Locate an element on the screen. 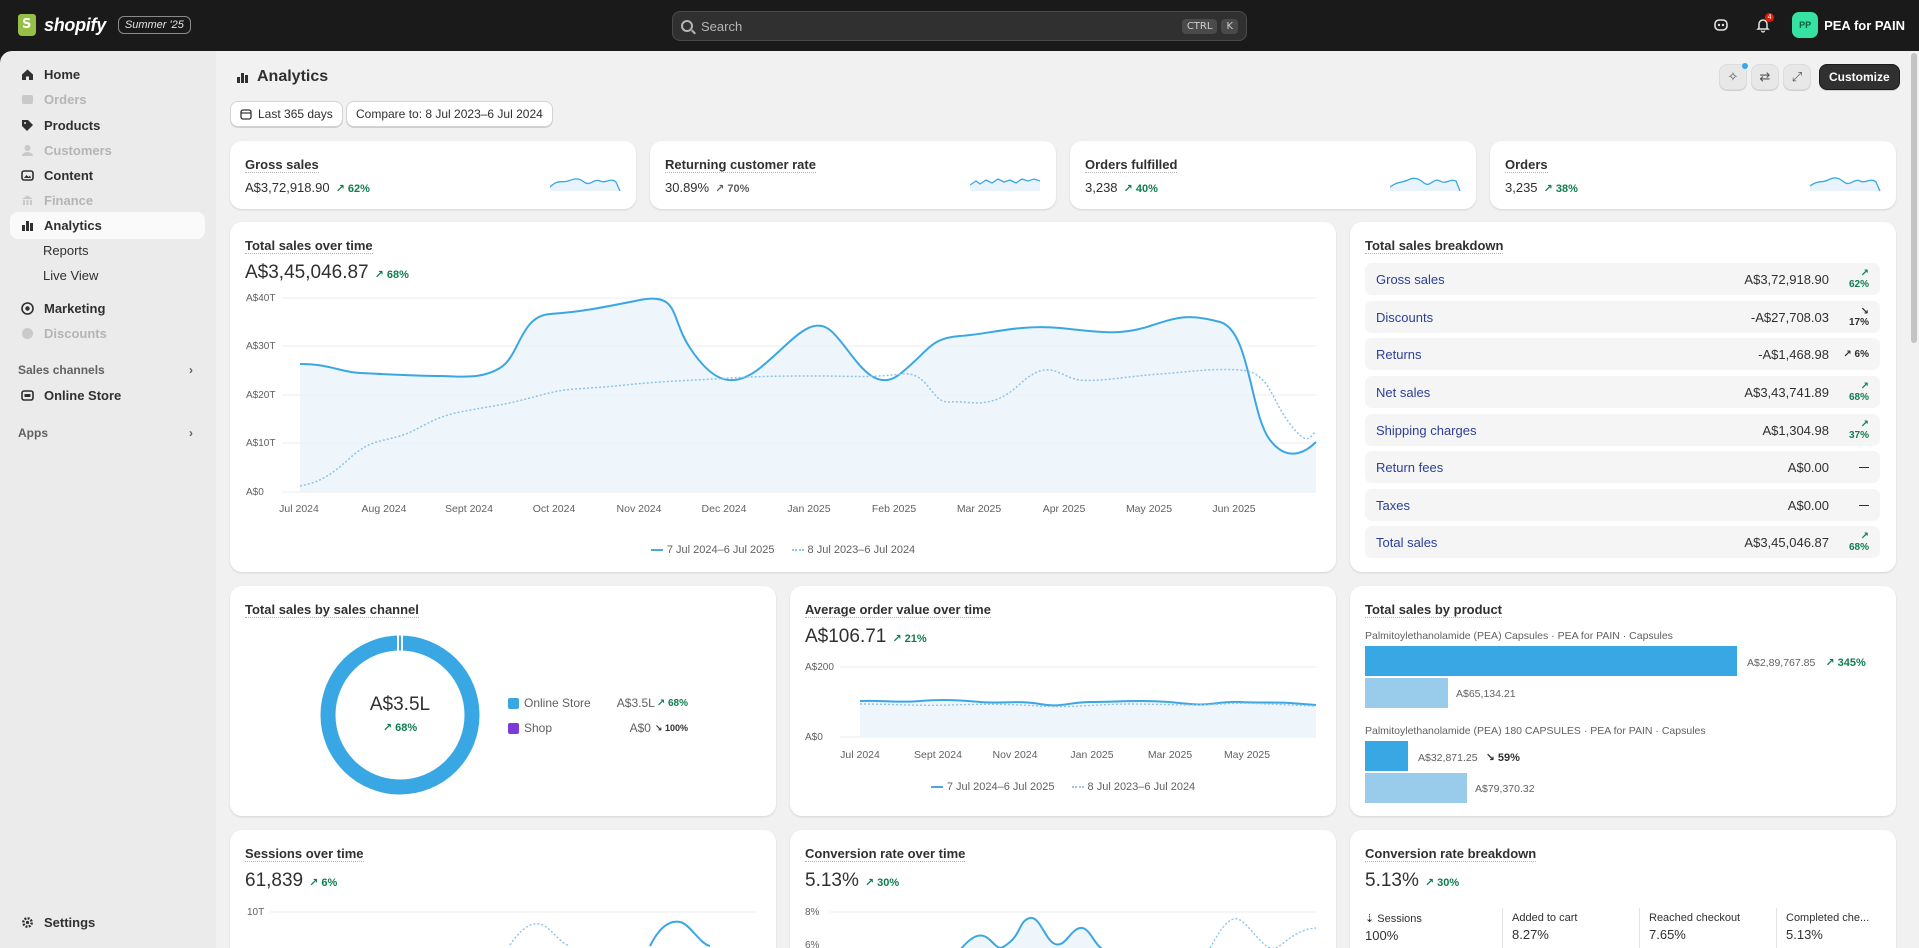 This screenshot has height=948, width=1919. x-tick: Feb 2025 is located at coordinates (894, 509).